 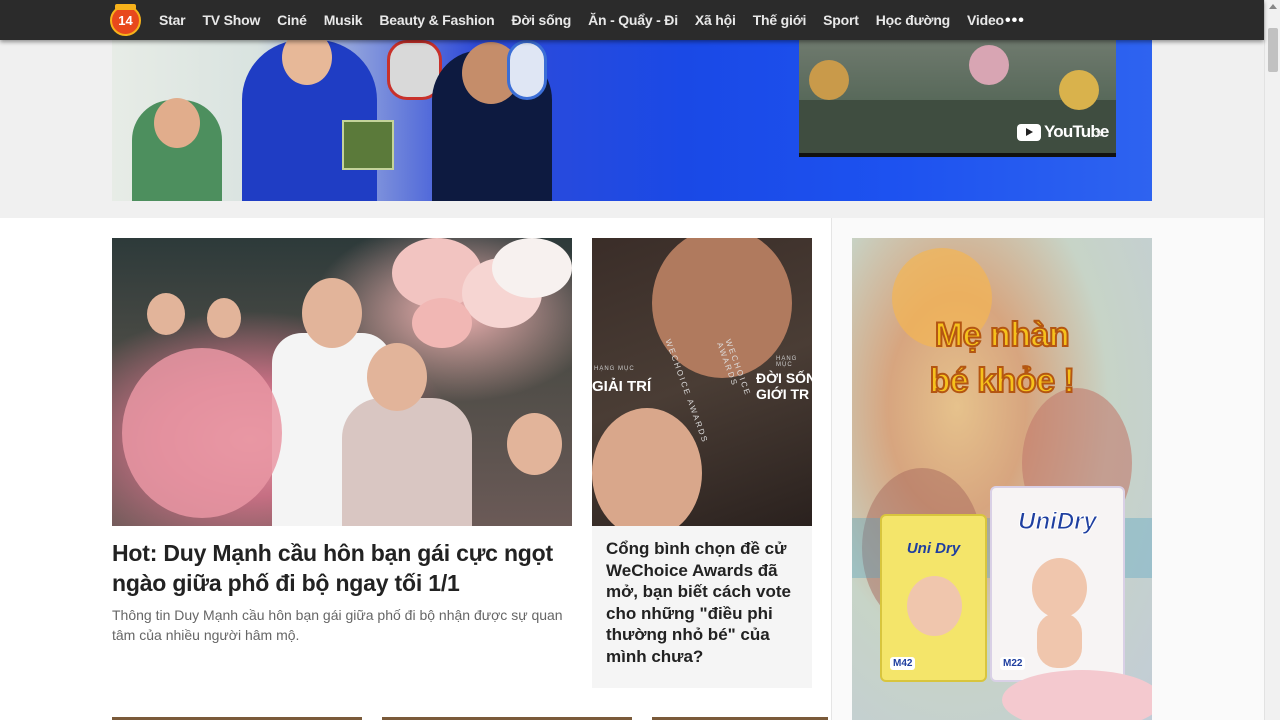 What do you see at coordinates (397, 377) in the screenshot?
I see `bride-face` at bounding box center [397, 377].